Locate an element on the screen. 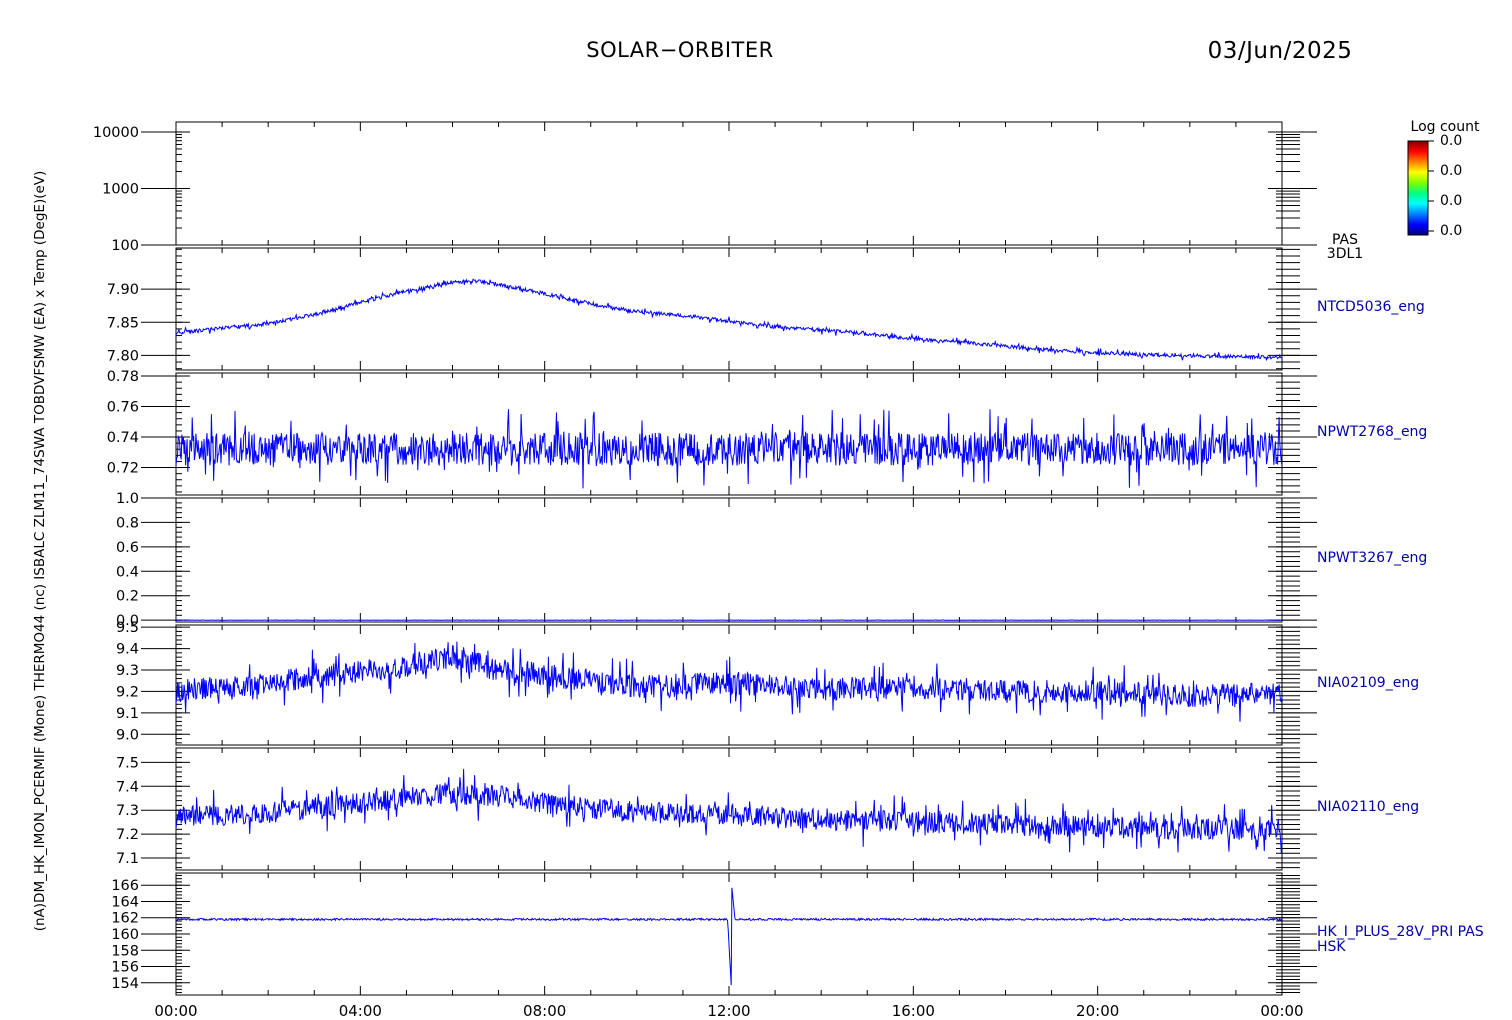 Image resolution: width=1512 pixels, height=1020 pixels. y-tick-label: 154 is located at coordinates (125, 984).